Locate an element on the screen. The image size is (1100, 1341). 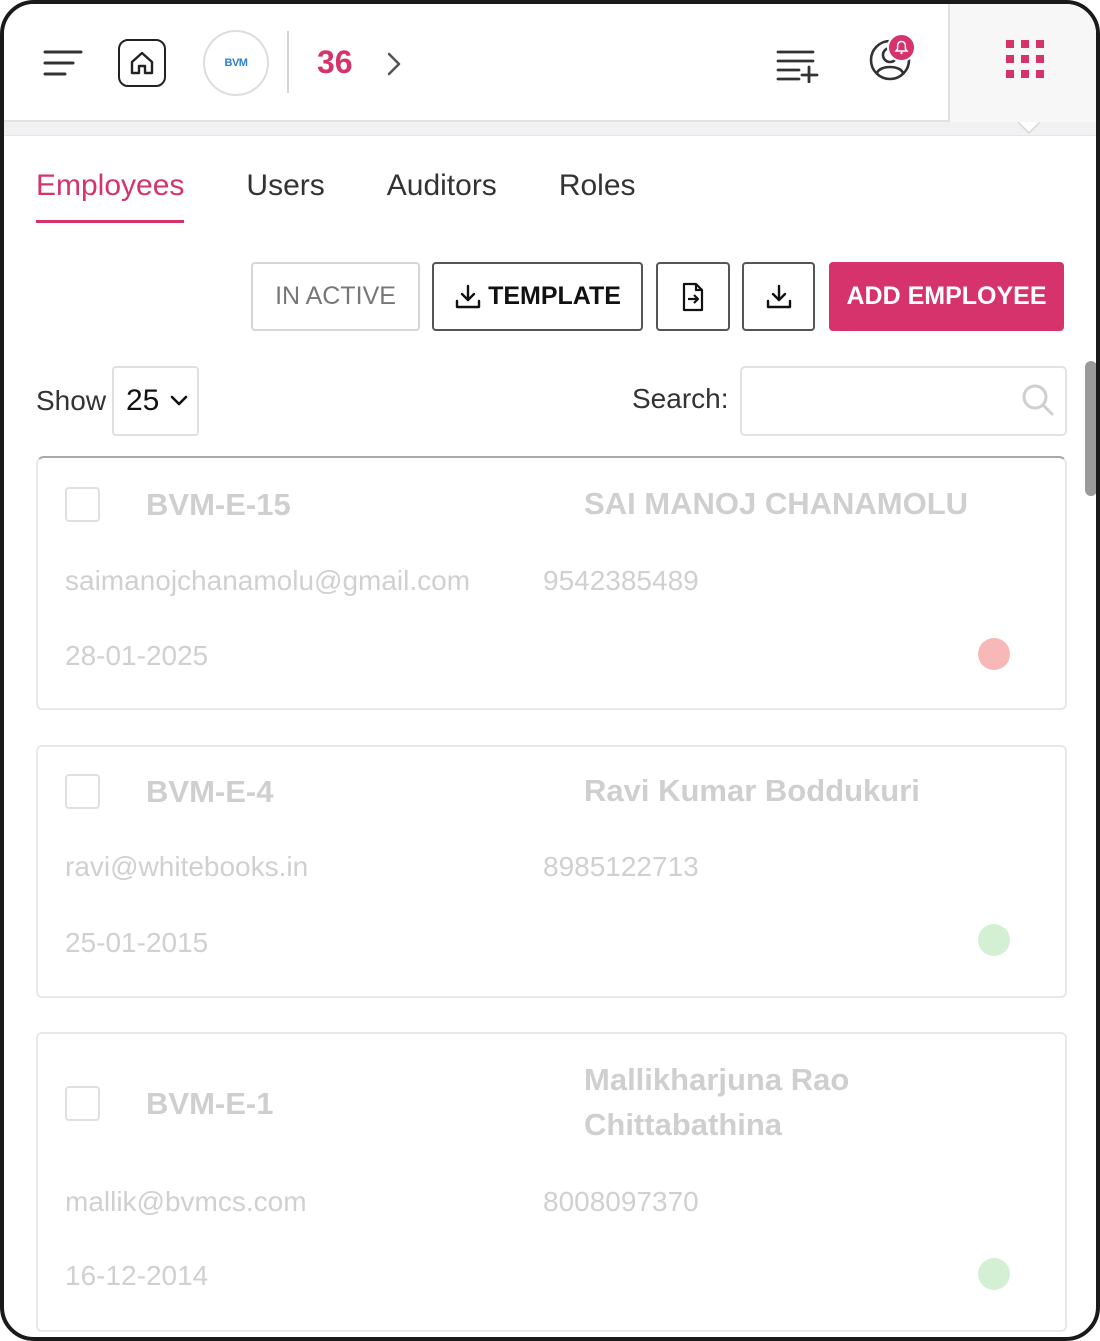
search-icon is located at coordinates (1038, 400).